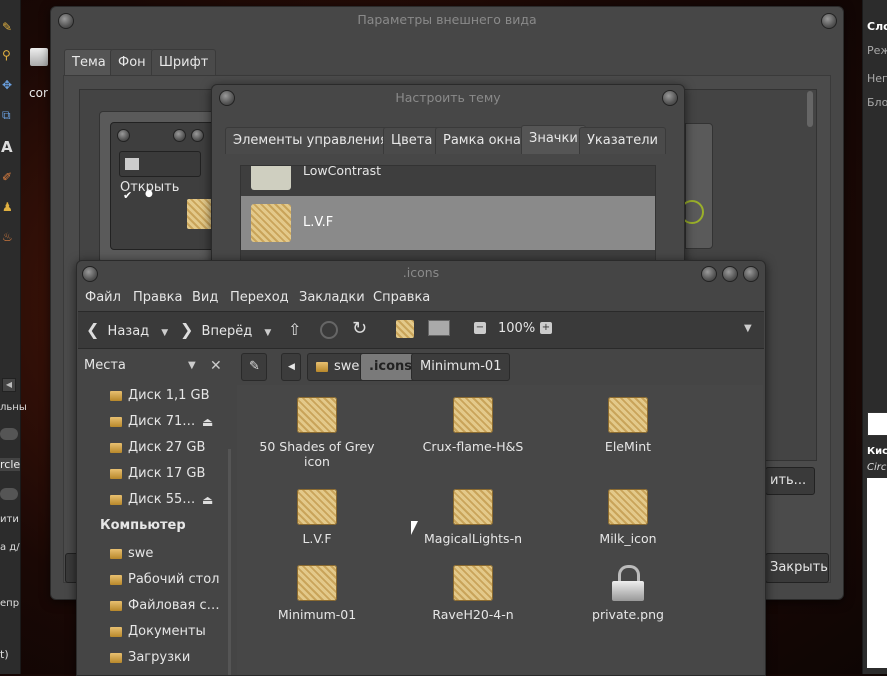  I want to click on menu-view: Вид, so click(205, 298).